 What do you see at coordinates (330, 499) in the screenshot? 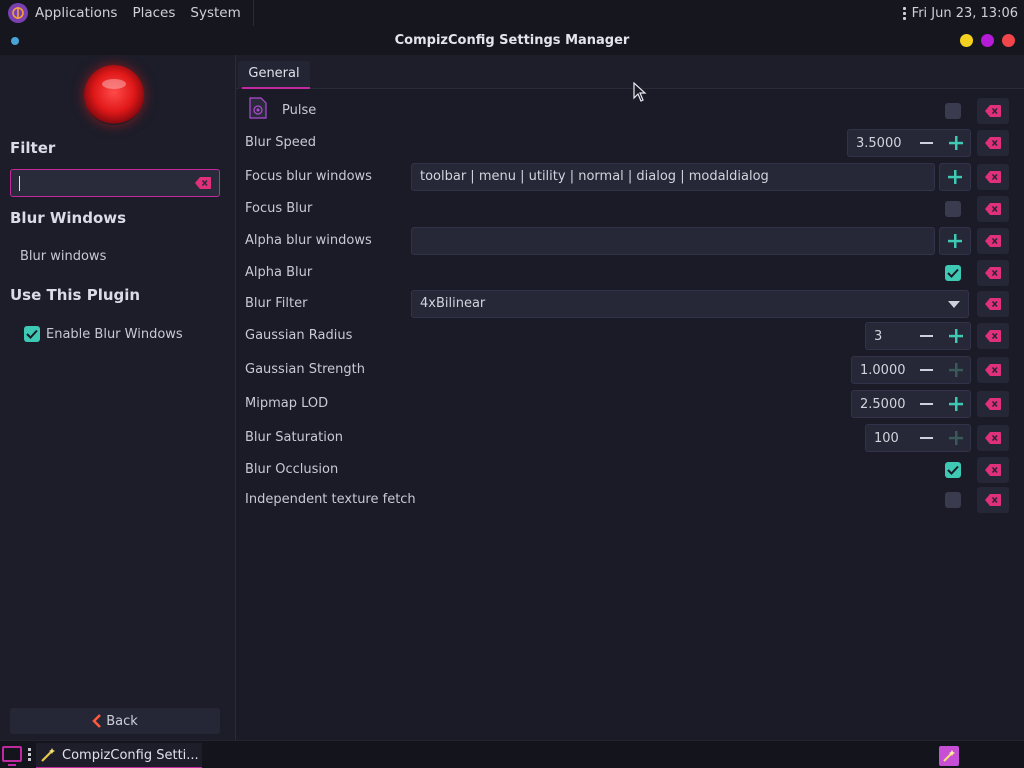
I see `setting-label: Independent texture fetch` at bounding box center [330, 499].